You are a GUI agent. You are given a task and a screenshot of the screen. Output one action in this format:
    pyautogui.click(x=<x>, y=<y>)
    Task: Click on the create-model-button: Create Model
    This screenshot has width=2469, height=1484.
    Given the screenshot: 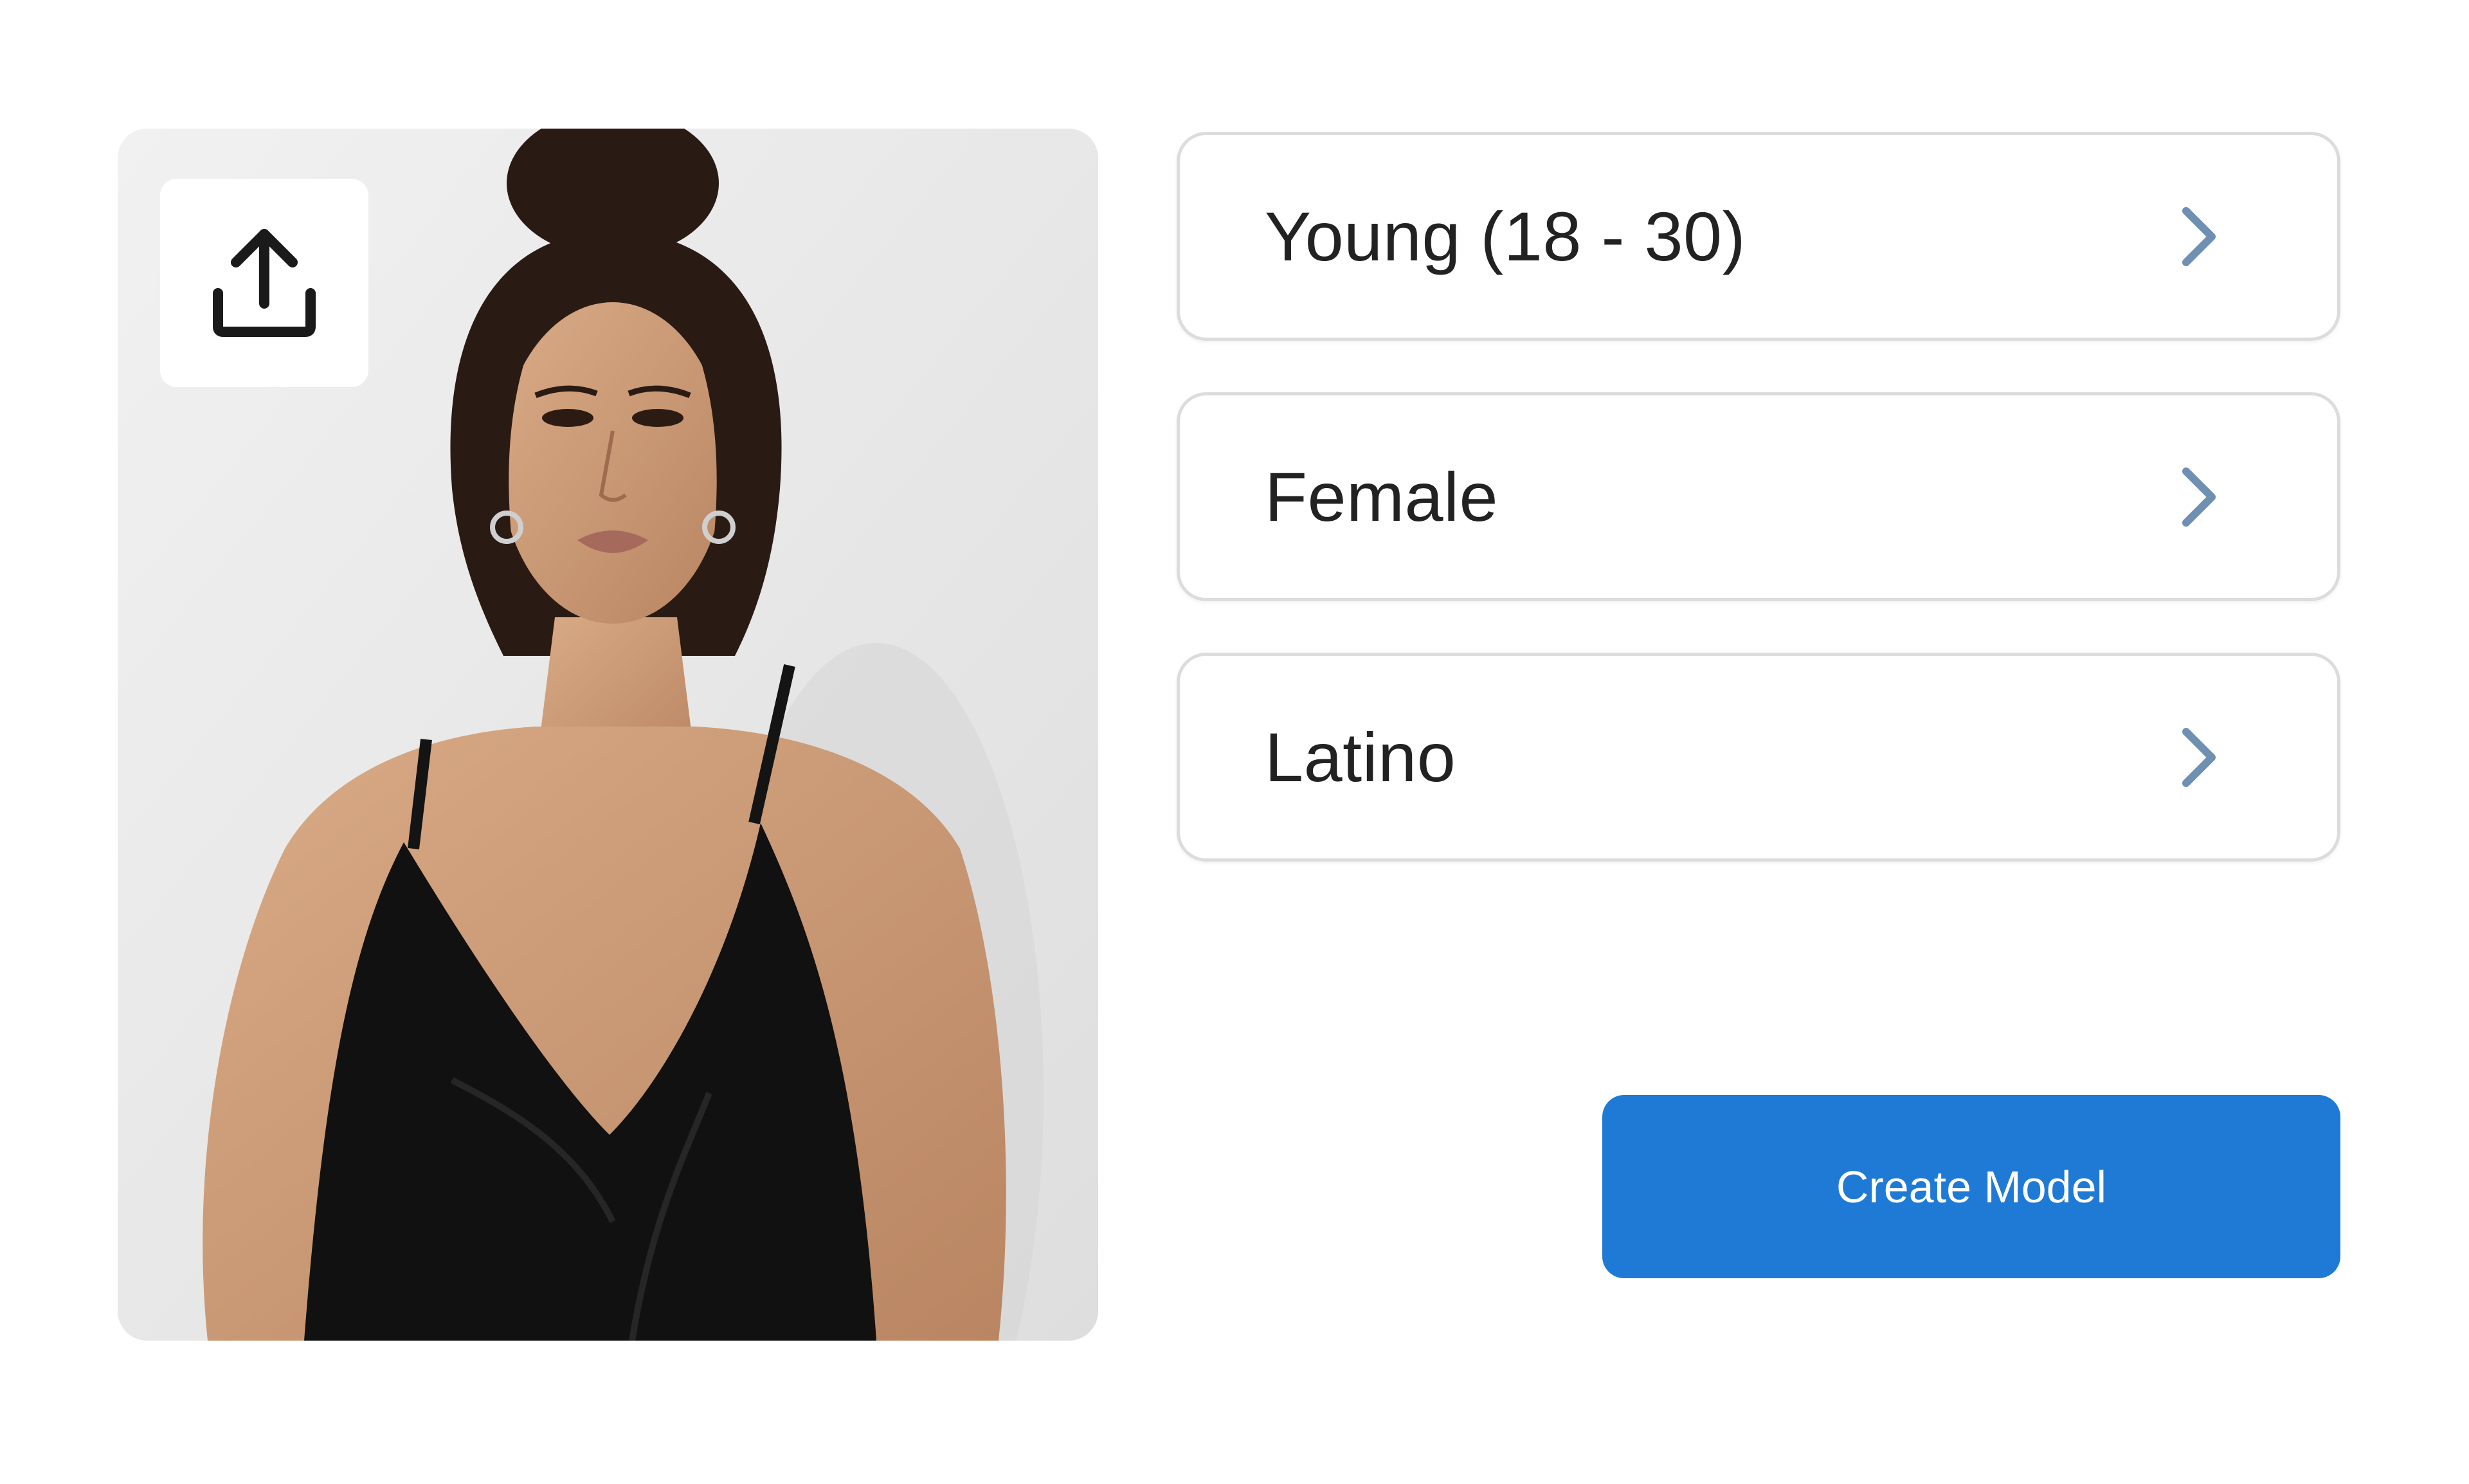 What is the action you would take?
    pyautogui.click(x=1971, y=1186)
    